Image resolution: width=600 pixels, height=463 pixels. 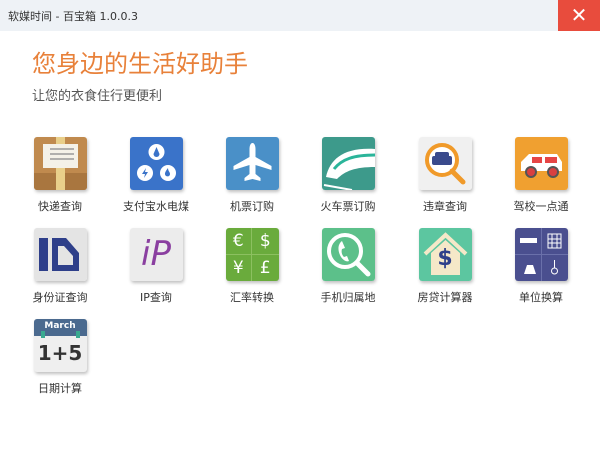 What do you see at coordinates (60, 353) in the screenshot?
I see `calendar-date: 1+5` at bounding box center [60, 353].